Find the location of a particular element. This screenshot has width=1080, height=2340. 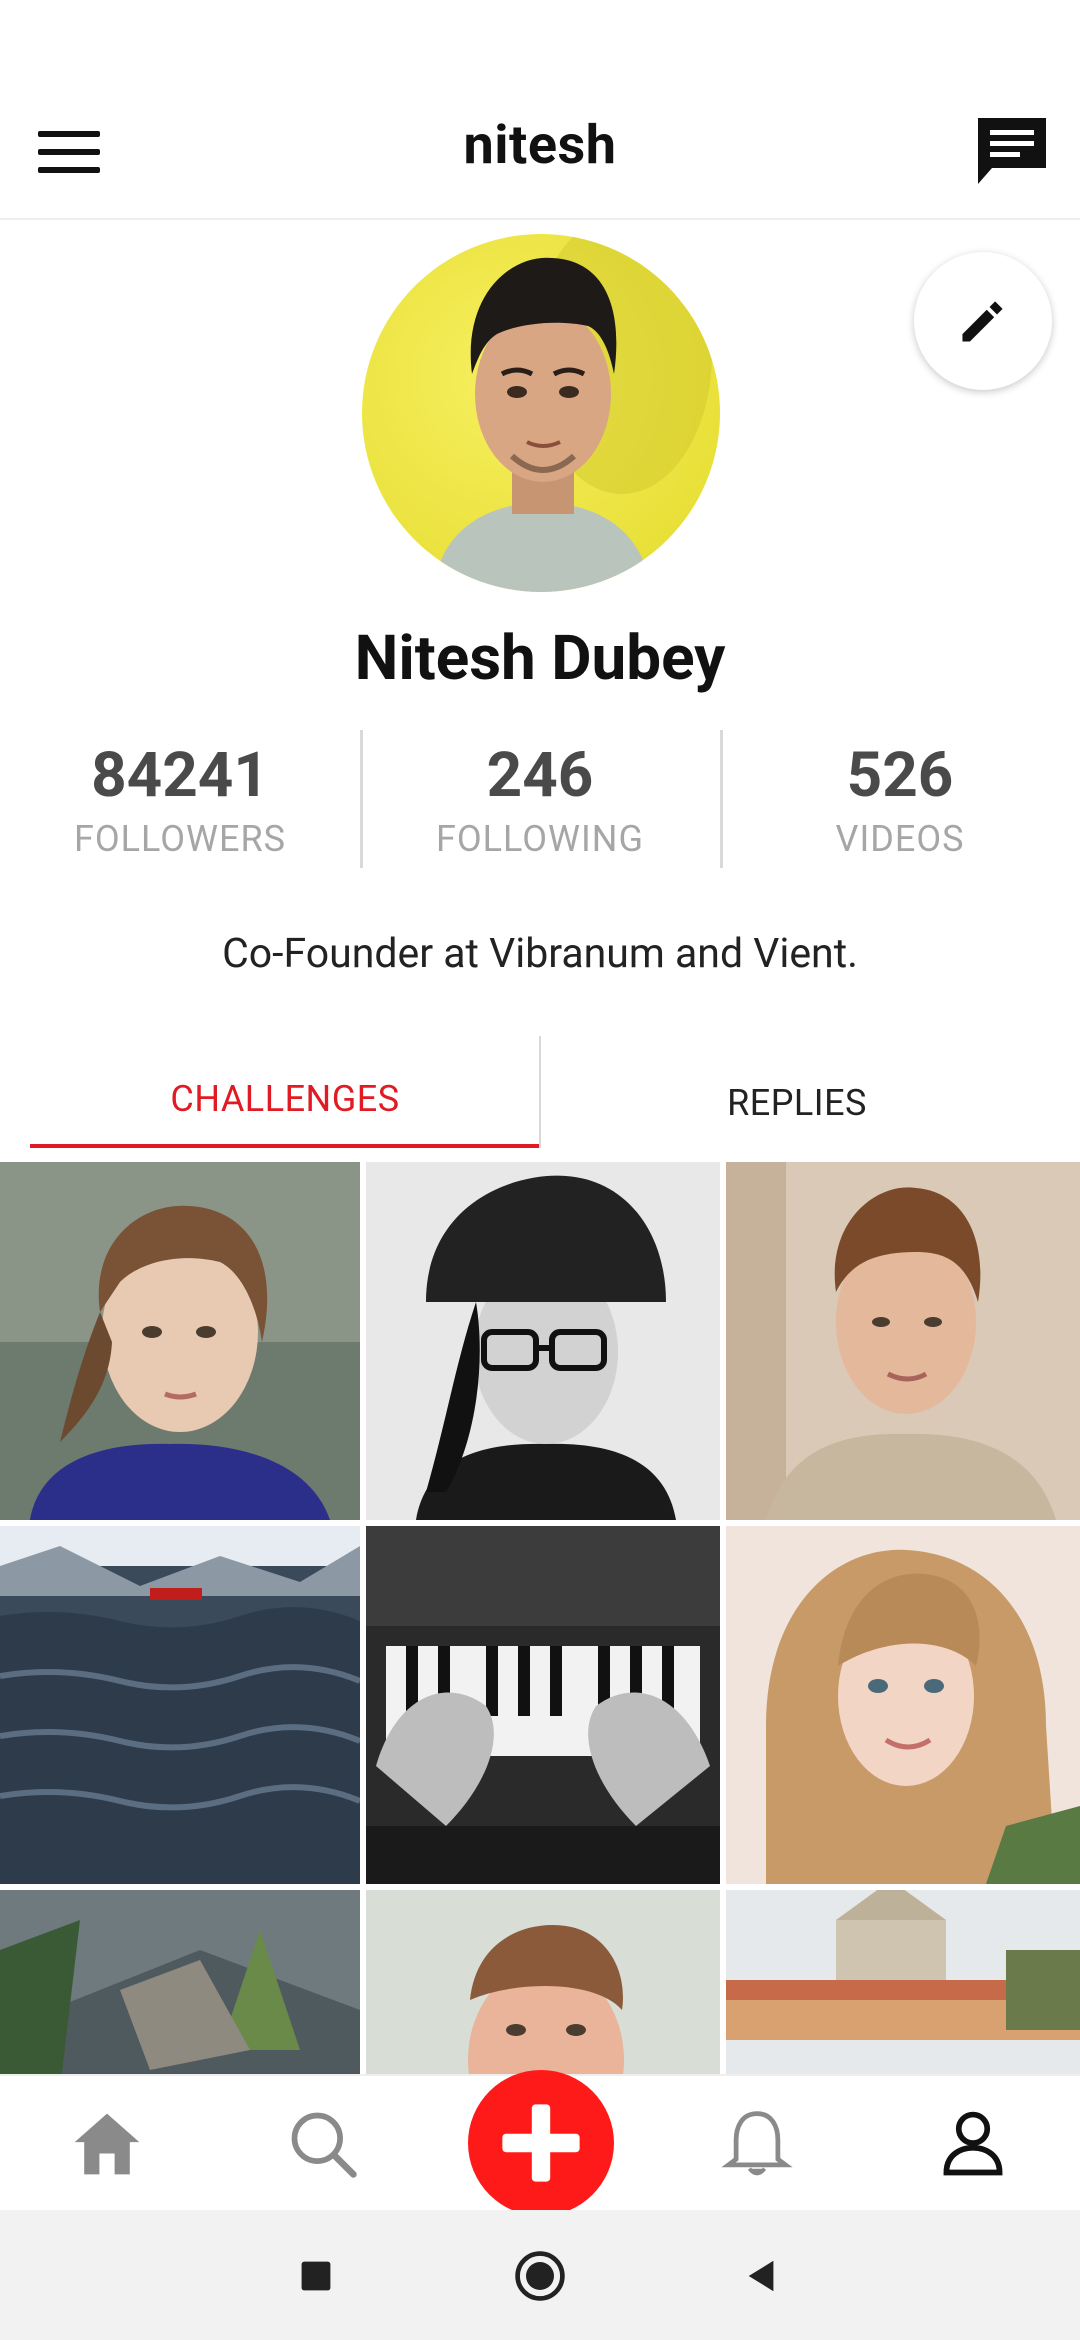

stat-following: 246 FOLLOWING is located at coordinates (540, 800).